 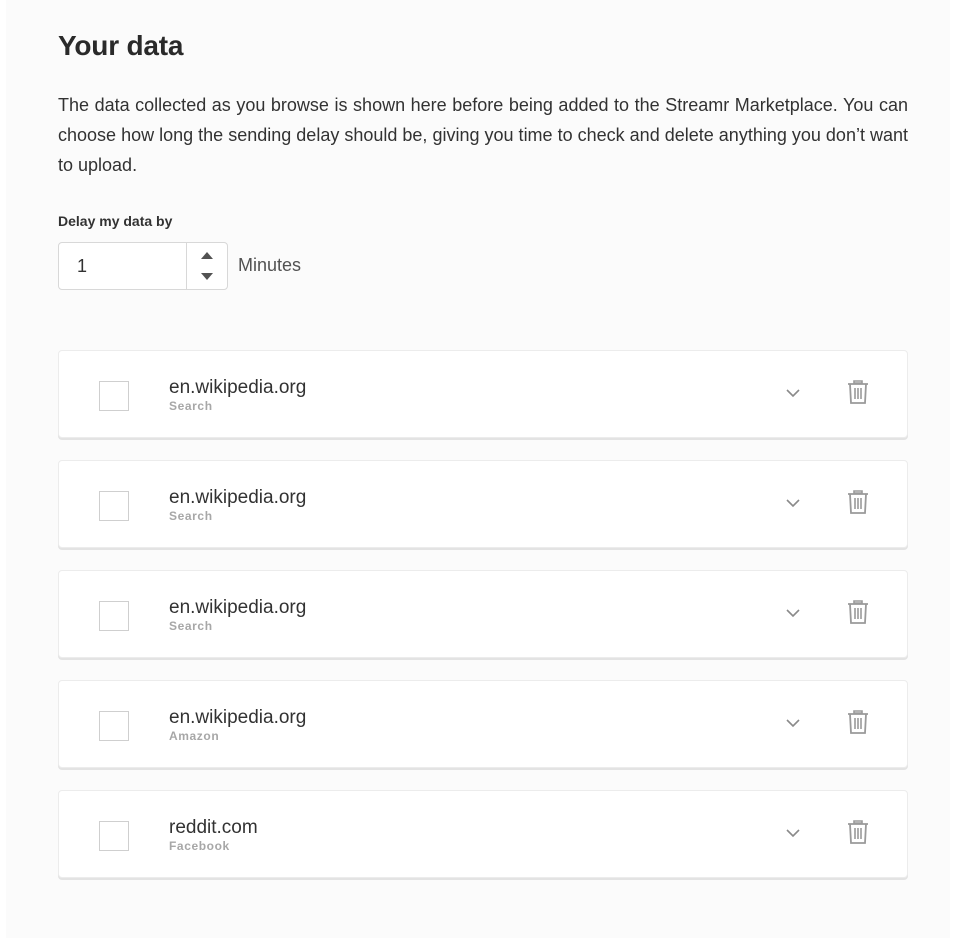 What do you see at coordinates (82, 266) in the screenshot?
I see `delay-value: 1` at bounding box center [82, 266].